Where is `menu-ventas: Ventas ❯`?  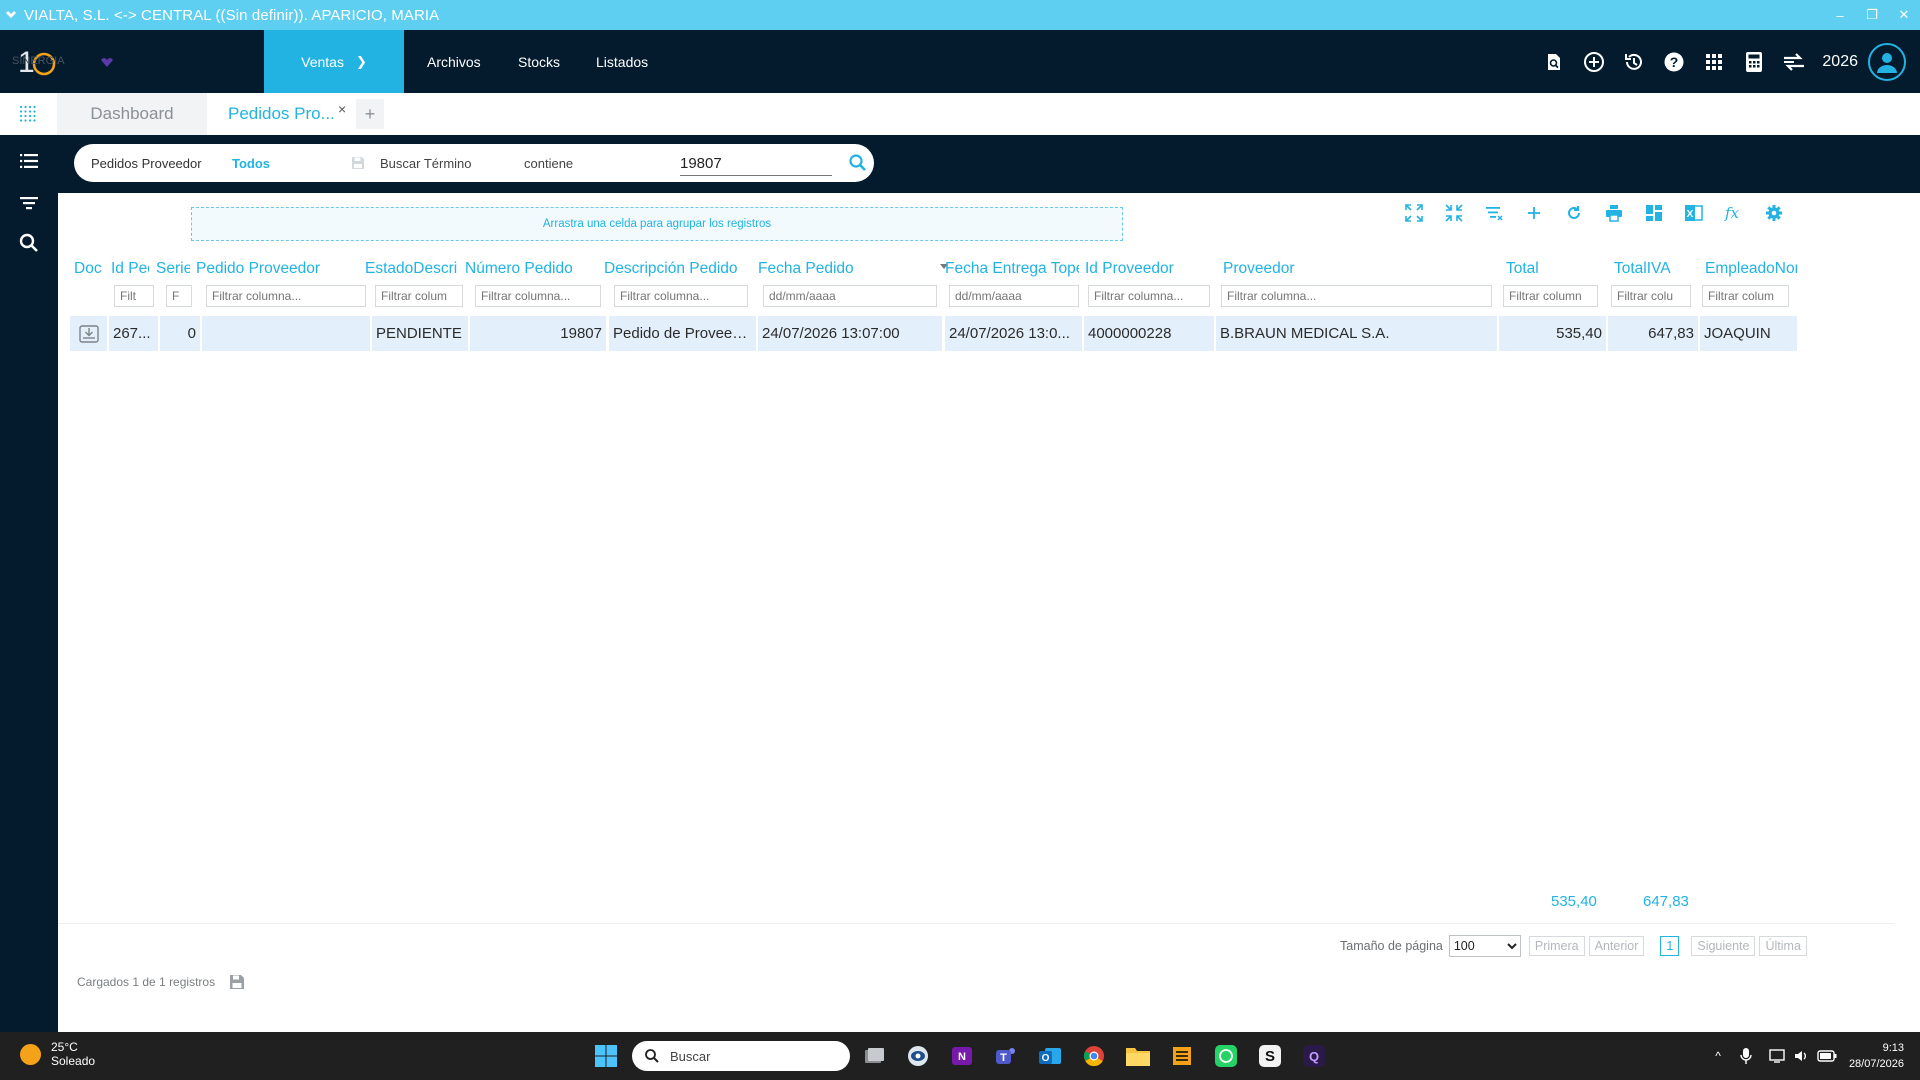
menu-ventas: Ventas ❯ is located at coordinates (334, 61).